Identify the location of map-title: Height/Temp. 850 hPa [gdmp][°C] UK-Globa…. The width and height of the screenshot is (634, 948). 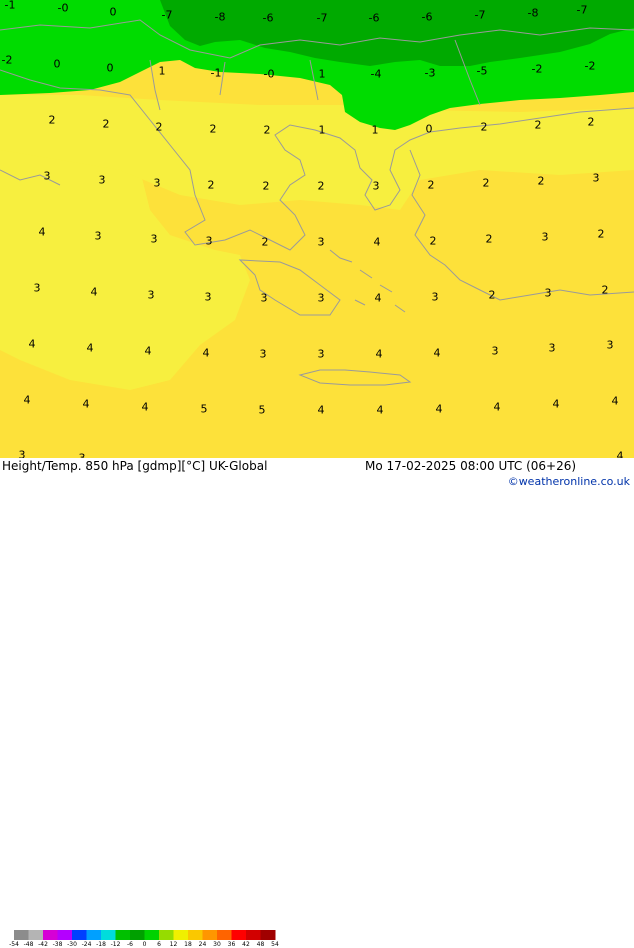
(135, 466).